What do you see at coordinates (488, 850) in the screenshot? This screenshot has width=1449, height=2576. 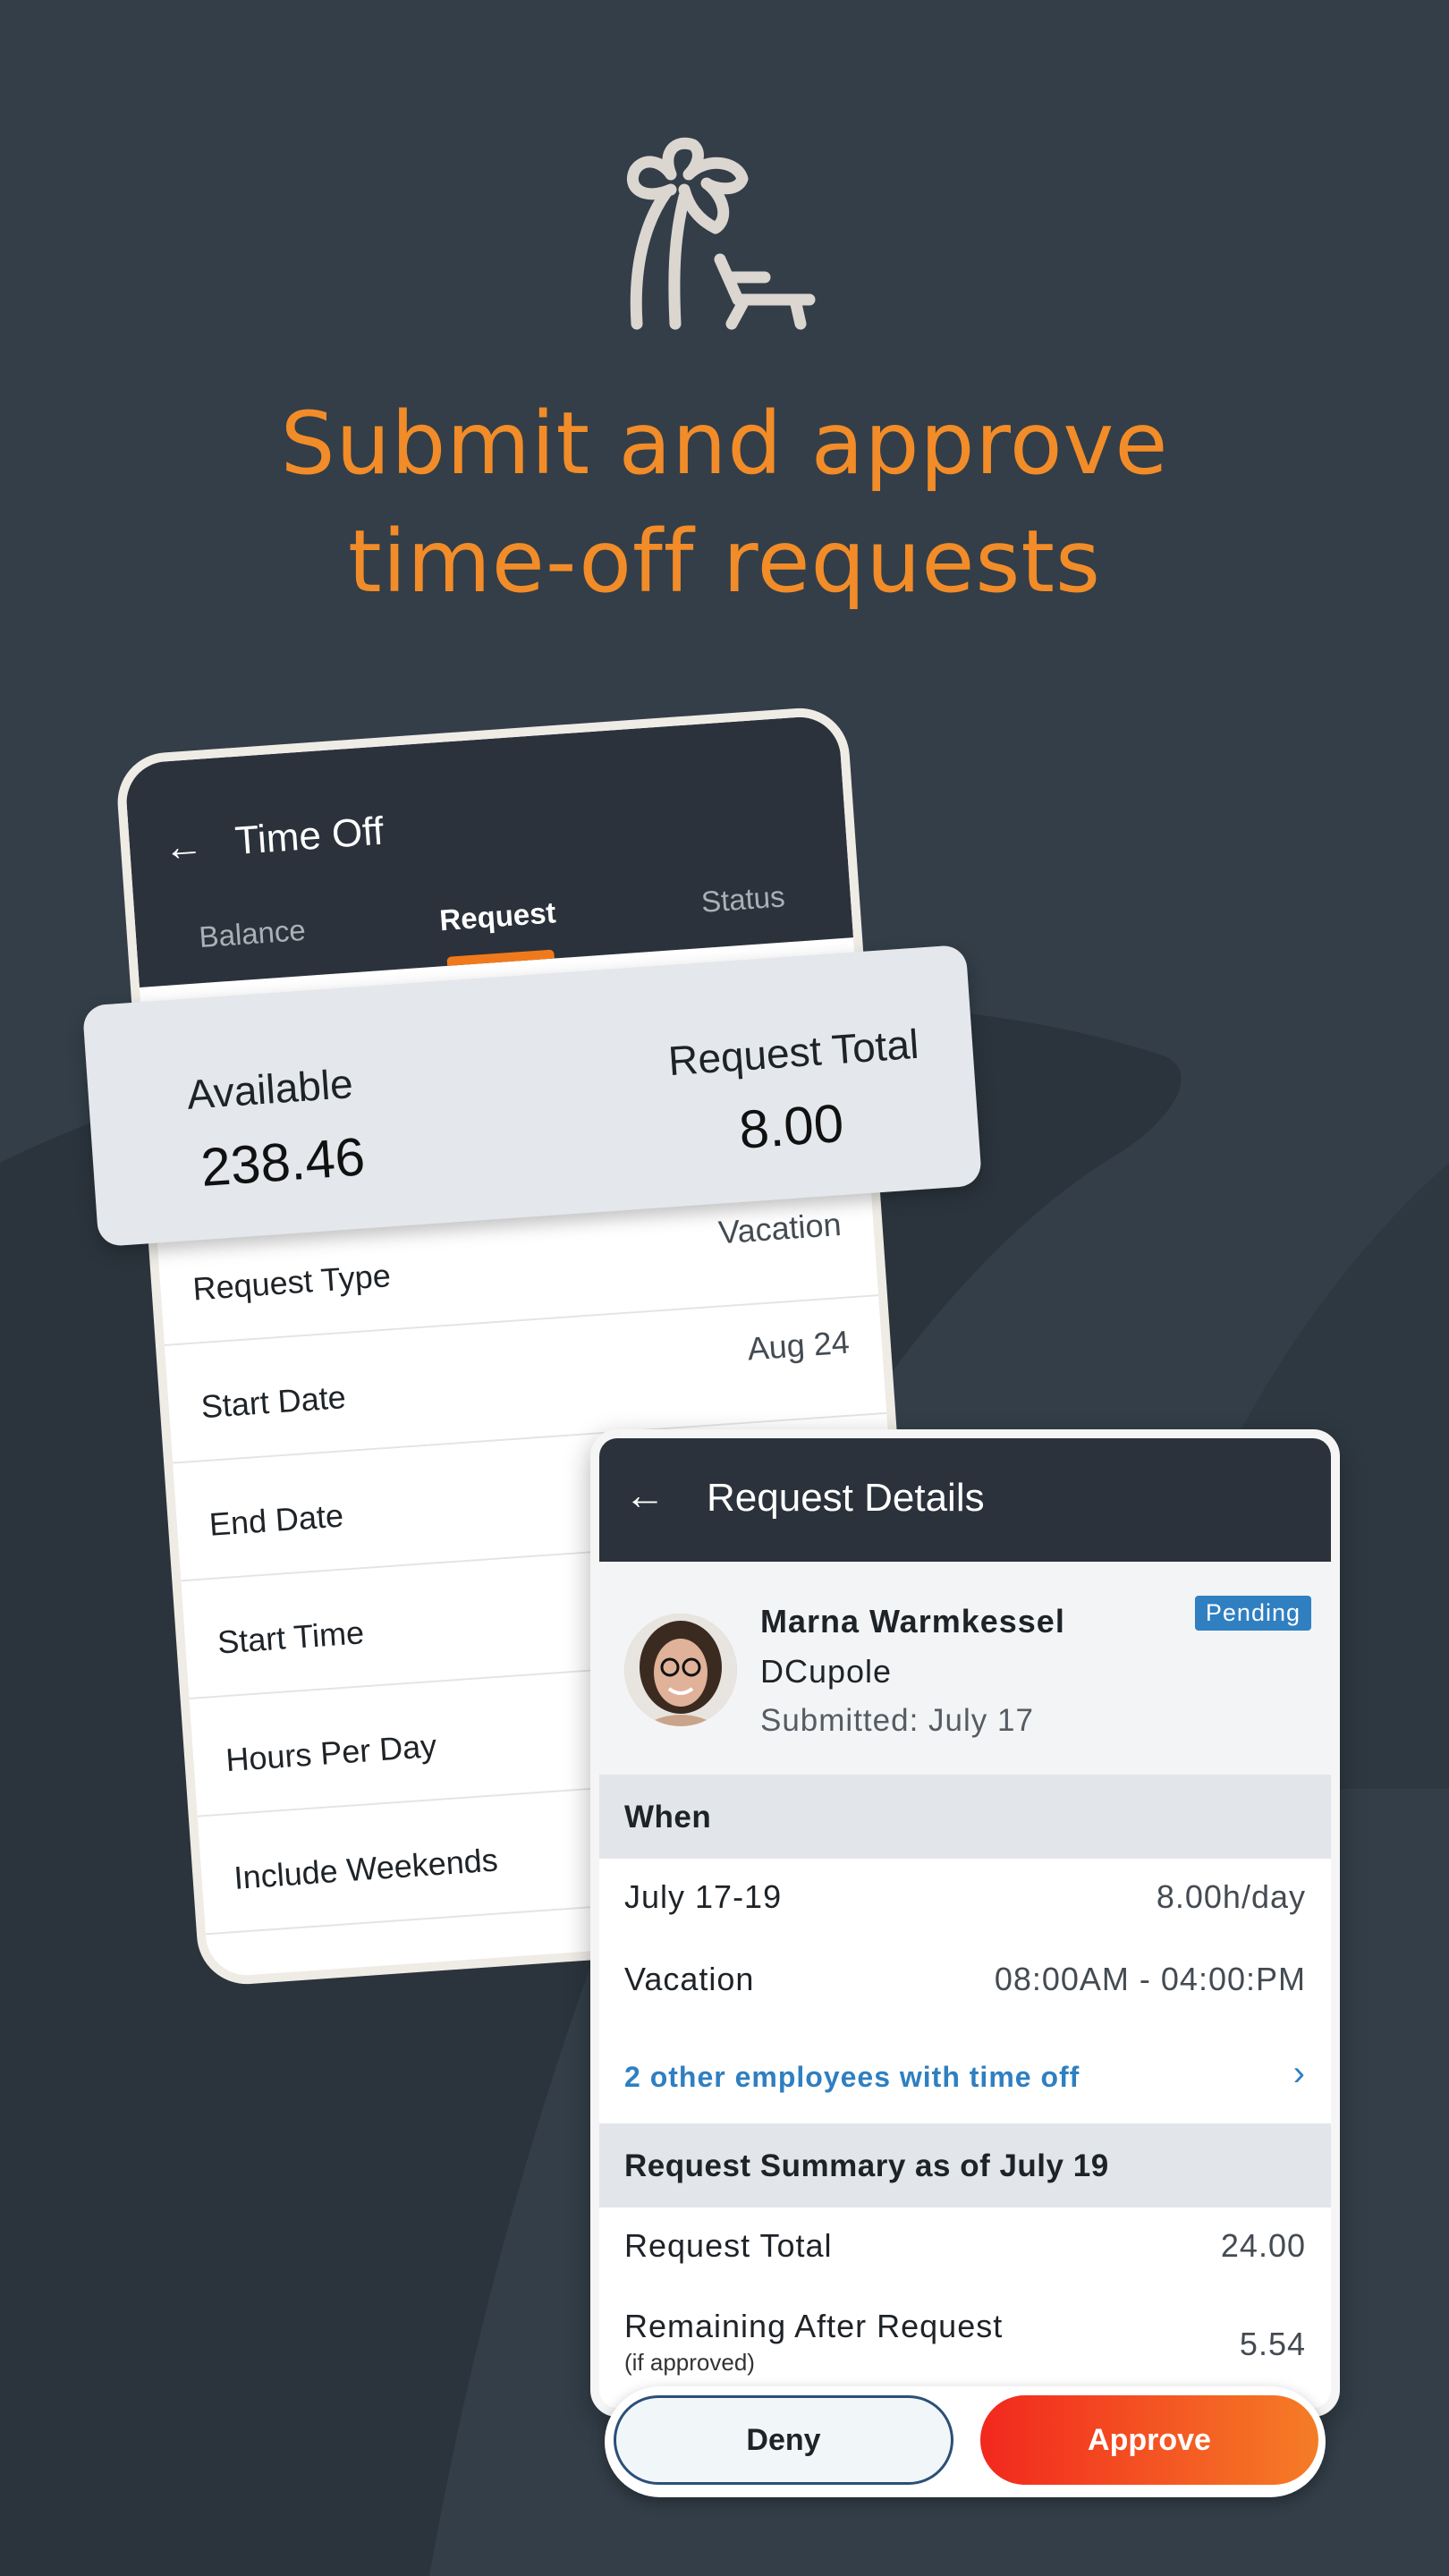 I see `time-off-header: ← Time Off Balance Request Status` at bounding box center [488, 850].